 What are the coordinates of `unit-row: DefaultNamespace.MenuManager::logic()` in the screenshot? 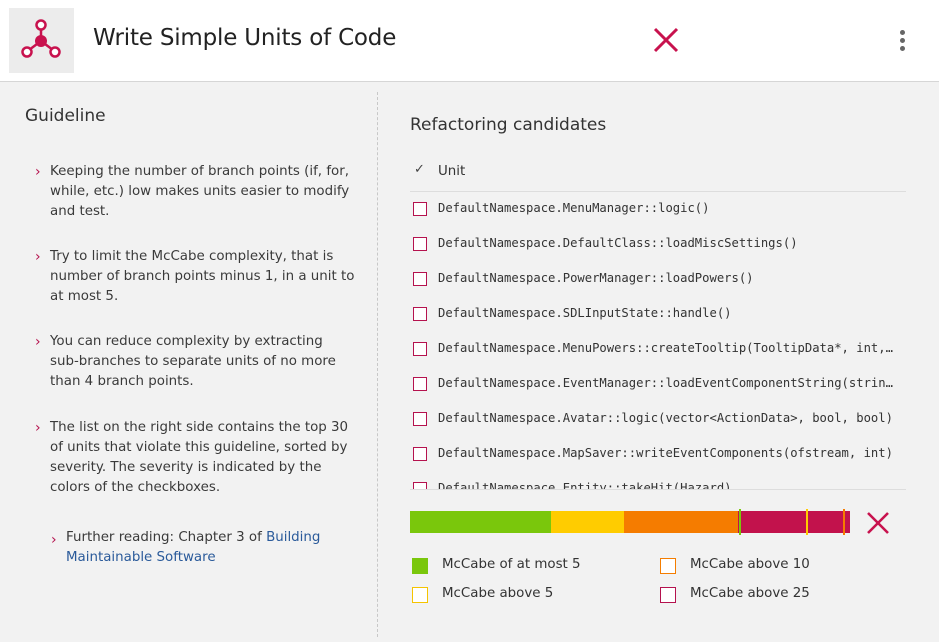 It's located at (658, 209).